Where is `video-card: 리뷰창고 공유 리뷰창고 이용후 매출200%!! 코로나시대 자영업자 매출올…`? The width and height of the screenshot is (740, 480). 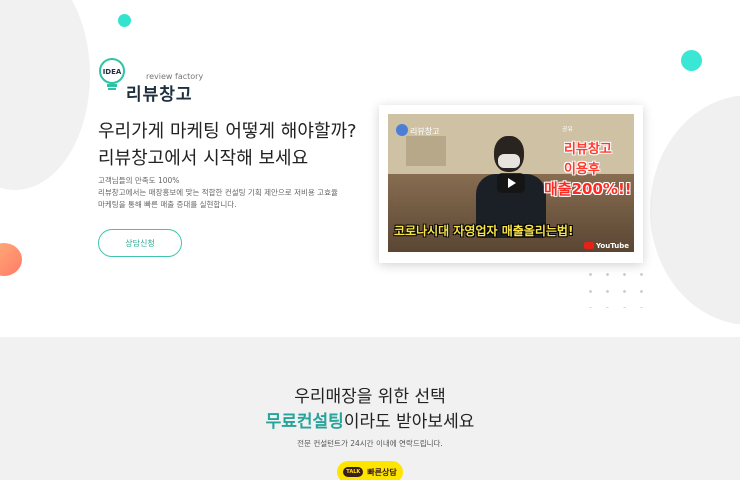 video-card: 리뷰창고 공유 리뷰창고 이용후 매출200%!! 코로나시대 자영업자 매출올… is located at coordinates (511, 184).